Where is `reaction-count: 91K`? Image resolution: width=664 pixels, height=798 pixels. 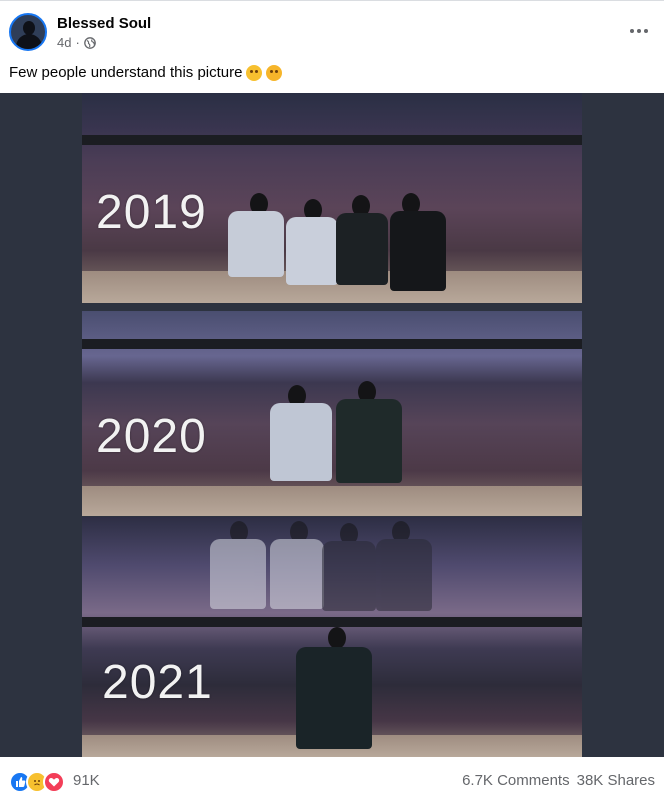 reaction-count: 91K is located at coordinates (86, 780).